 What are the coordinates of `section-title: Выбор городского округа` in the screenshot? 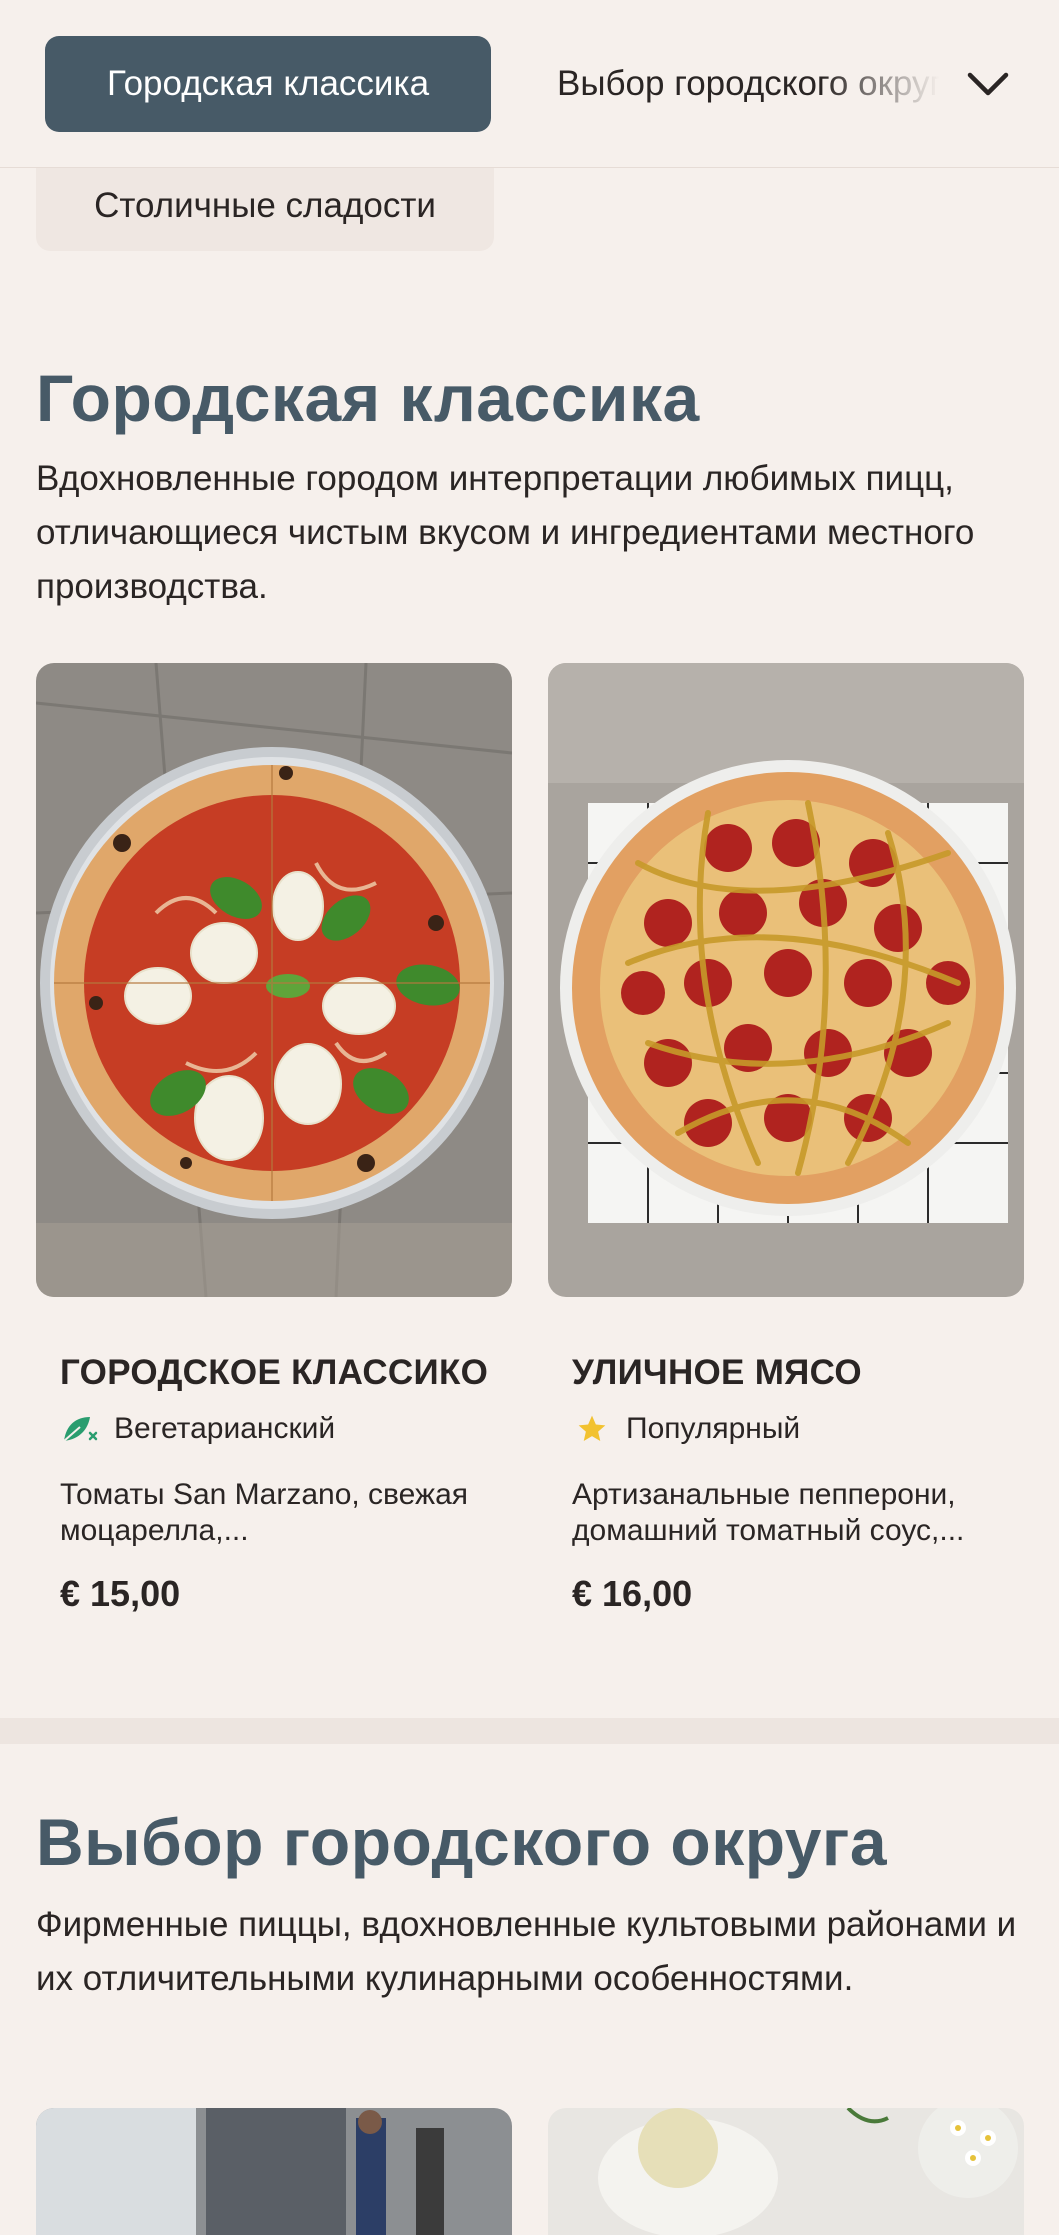 It's located at (462, 1842).